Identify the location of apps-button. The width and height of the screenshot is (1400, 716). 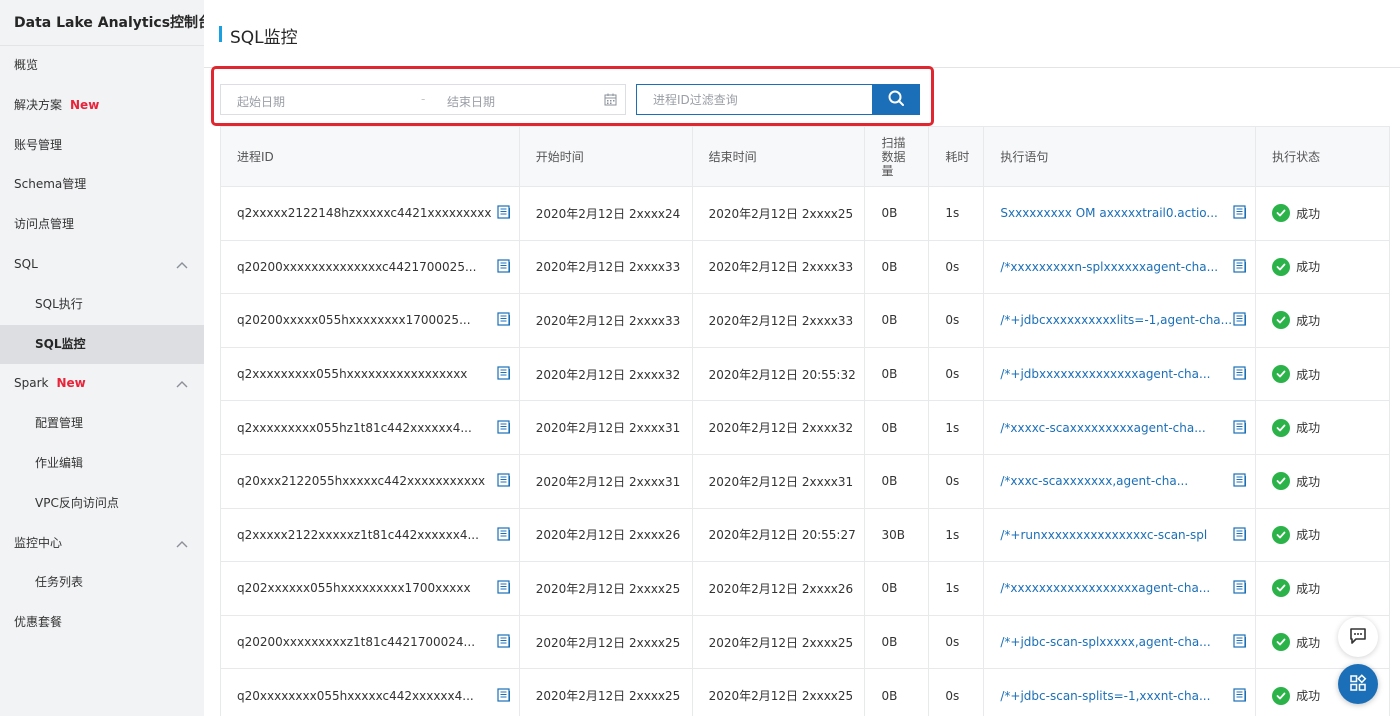
(1358, 684).